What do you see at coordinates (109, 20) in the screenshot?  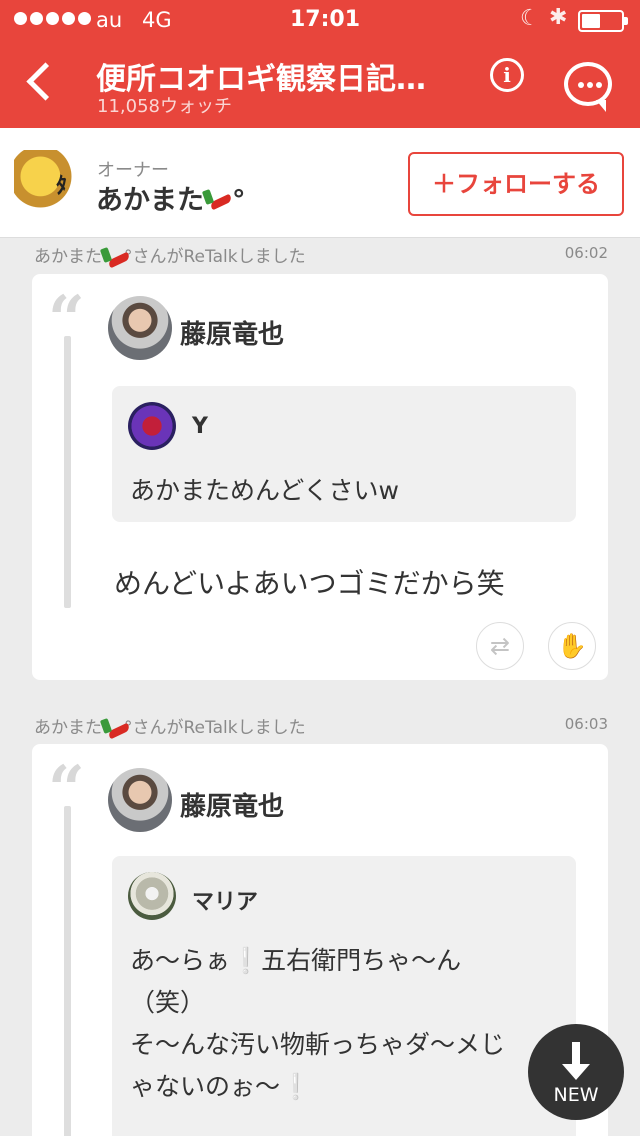 I see `carrier-label: au` at bounding box center [109, 20].